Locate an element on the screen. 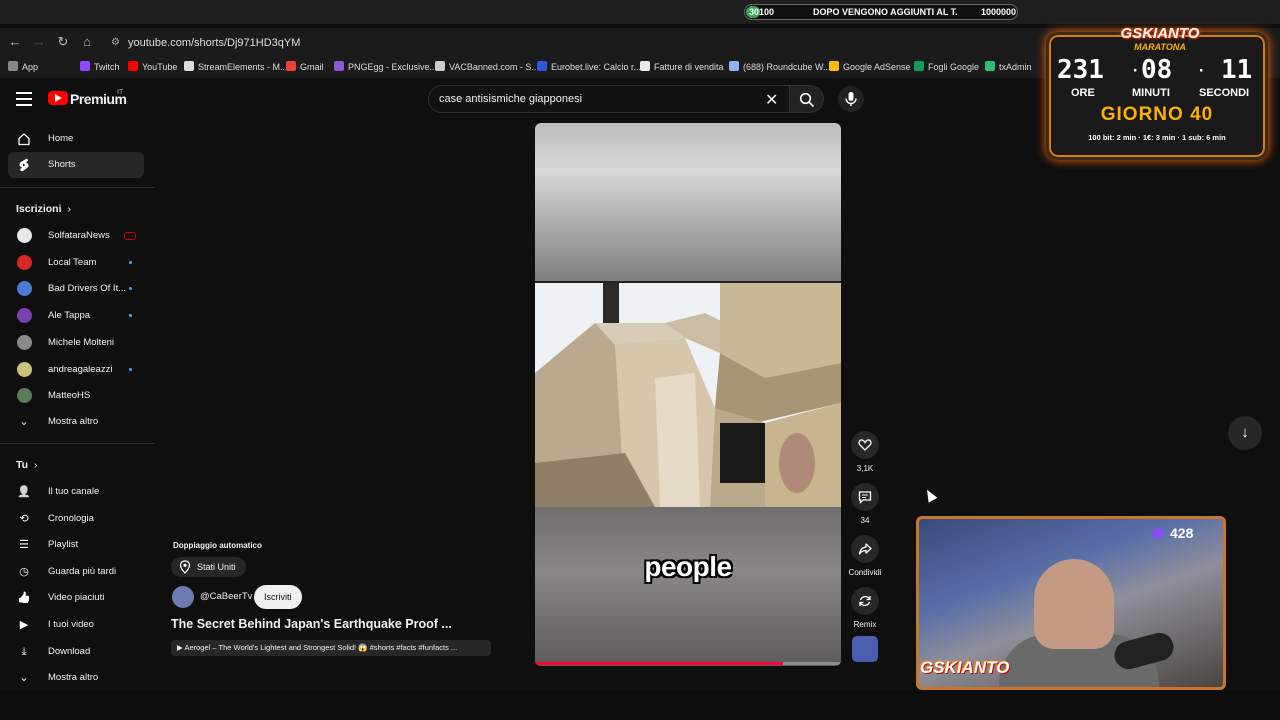 This screenshot has height=720, width=1280. reload-icon: ↻ is located at coordinates (63, 42).